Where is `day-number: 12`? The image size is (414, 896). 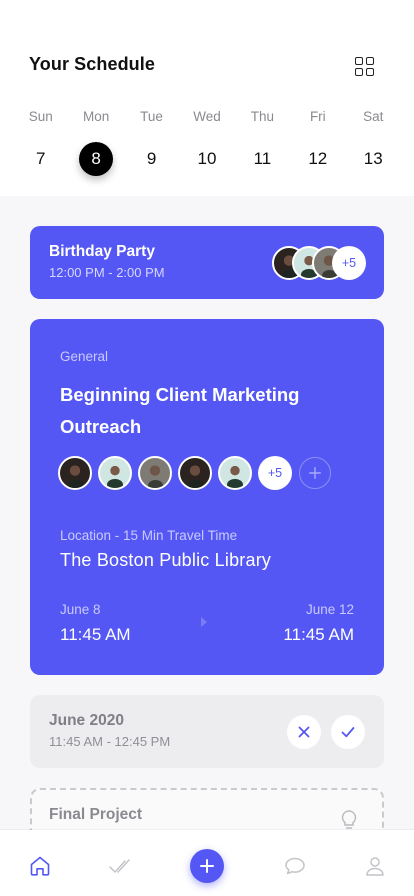 day-number: 12 is located at coordinates (318, 159).